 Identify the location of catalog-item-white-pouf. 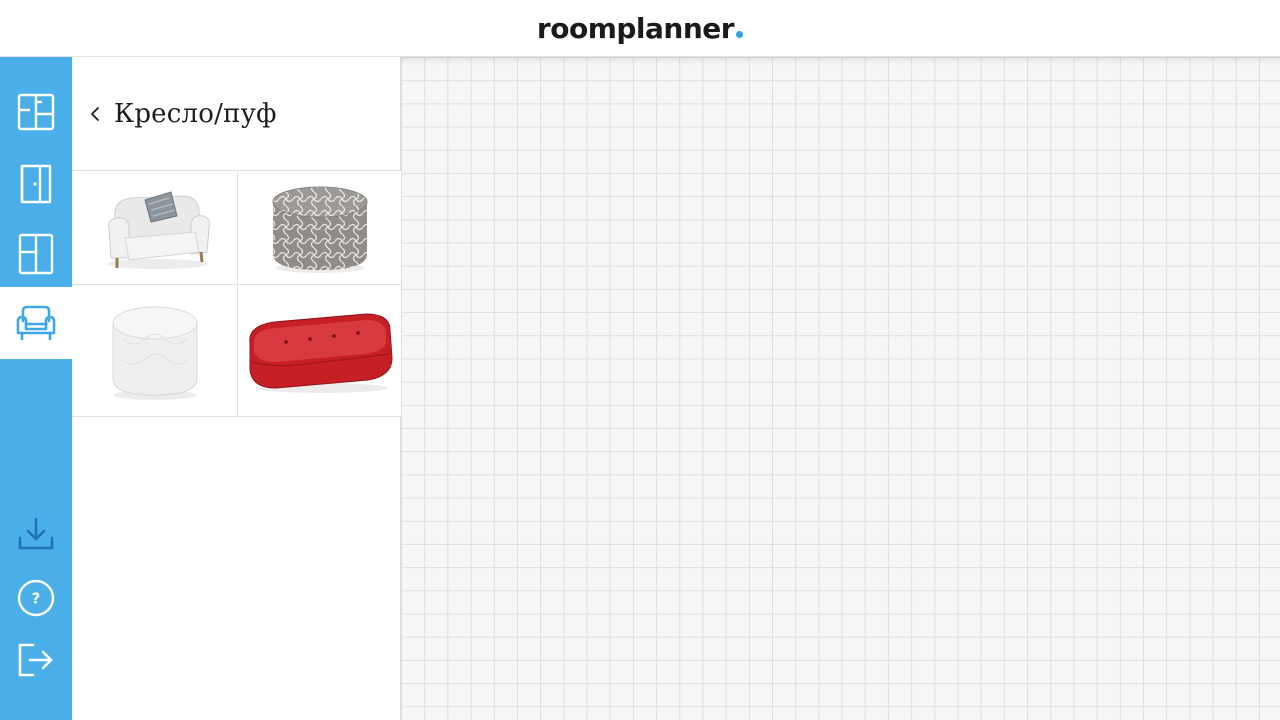
(155, 351).